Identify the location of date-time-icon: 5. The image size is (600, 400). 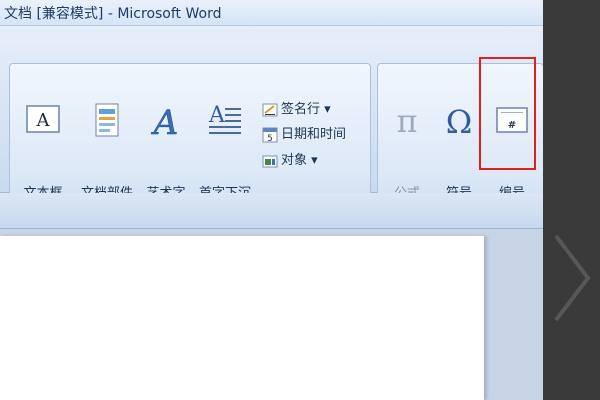
(270, 135).